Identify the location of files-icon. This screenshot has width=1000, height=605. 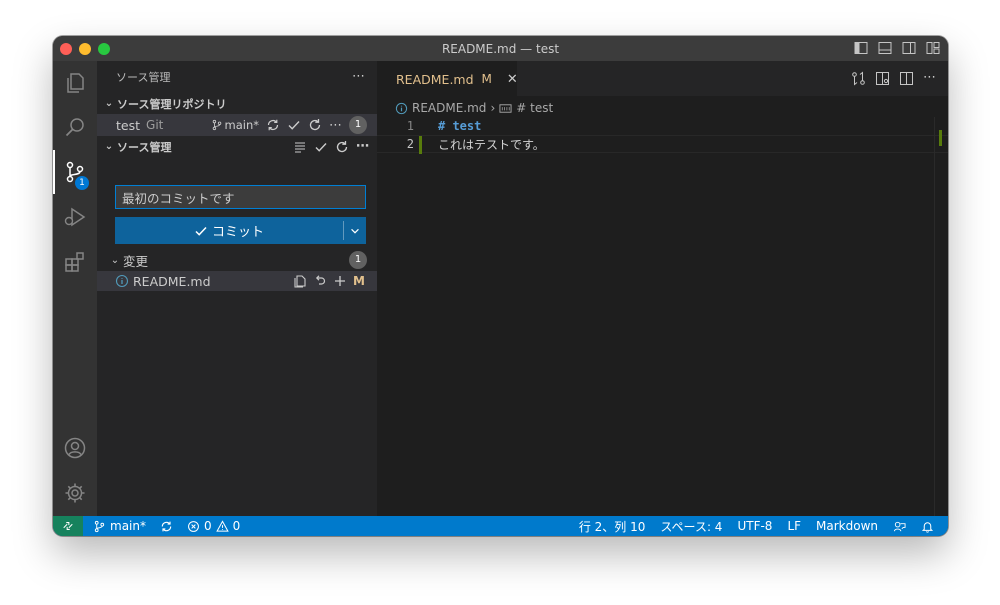
(75, 83).